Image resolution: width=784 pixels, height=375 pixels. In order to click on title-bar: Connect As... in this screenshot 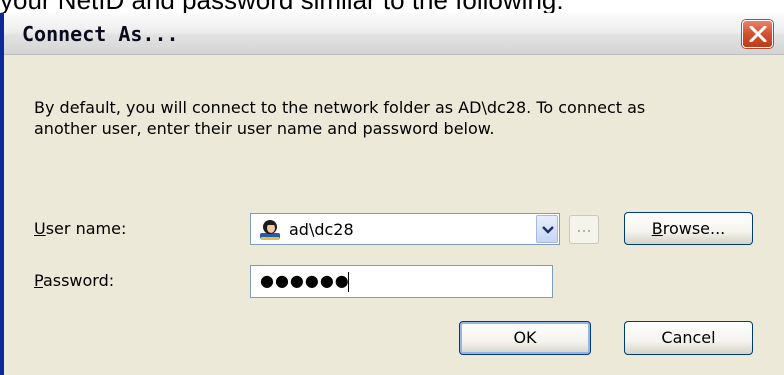, I will do `click(394, 34)`.